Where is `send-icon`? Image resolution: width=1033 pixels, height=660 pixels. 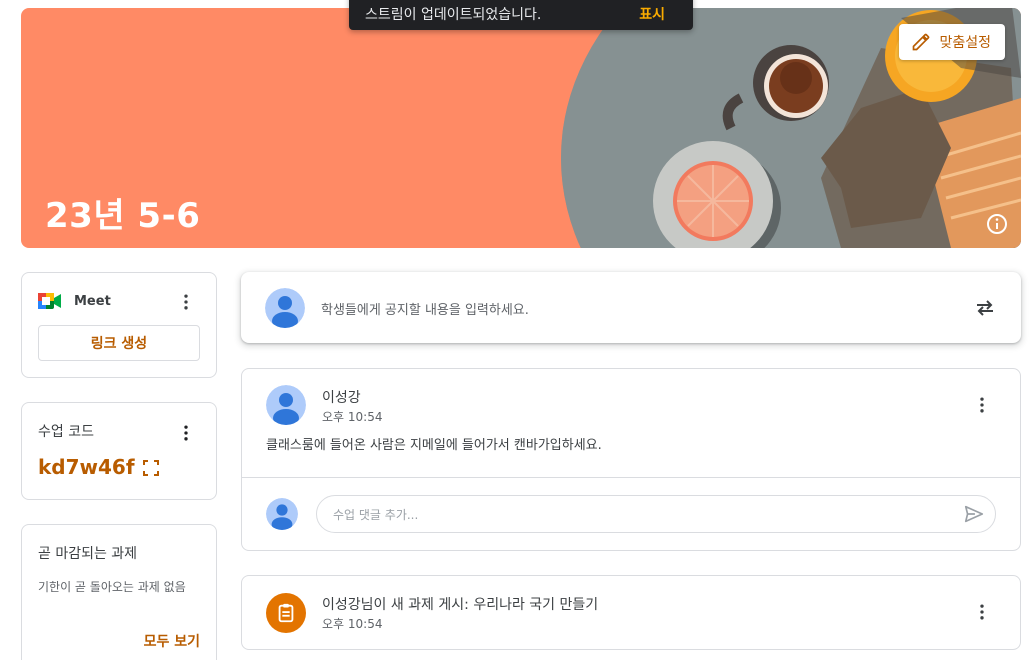 send-icon is located at coordinates (974, 514).